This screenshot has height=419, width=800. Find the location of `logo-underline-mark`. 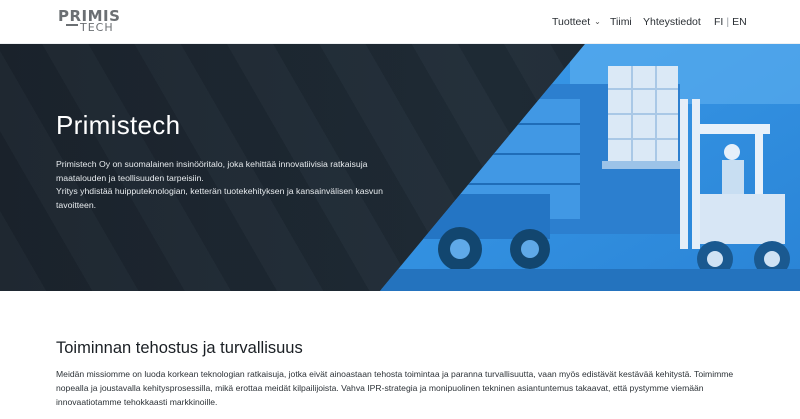

logo-underline-mark is located at coordinates (72, 25).